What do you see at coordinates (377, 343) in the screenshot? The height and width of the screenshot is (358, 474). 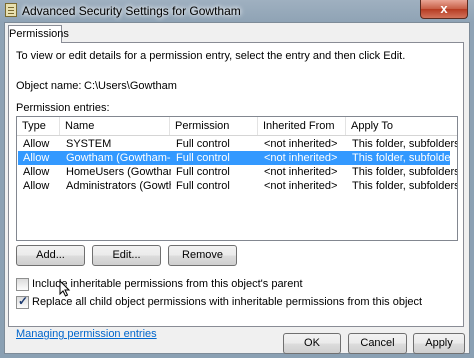 I see `cancel-button: Cancel` at bounding box center [377, 343].